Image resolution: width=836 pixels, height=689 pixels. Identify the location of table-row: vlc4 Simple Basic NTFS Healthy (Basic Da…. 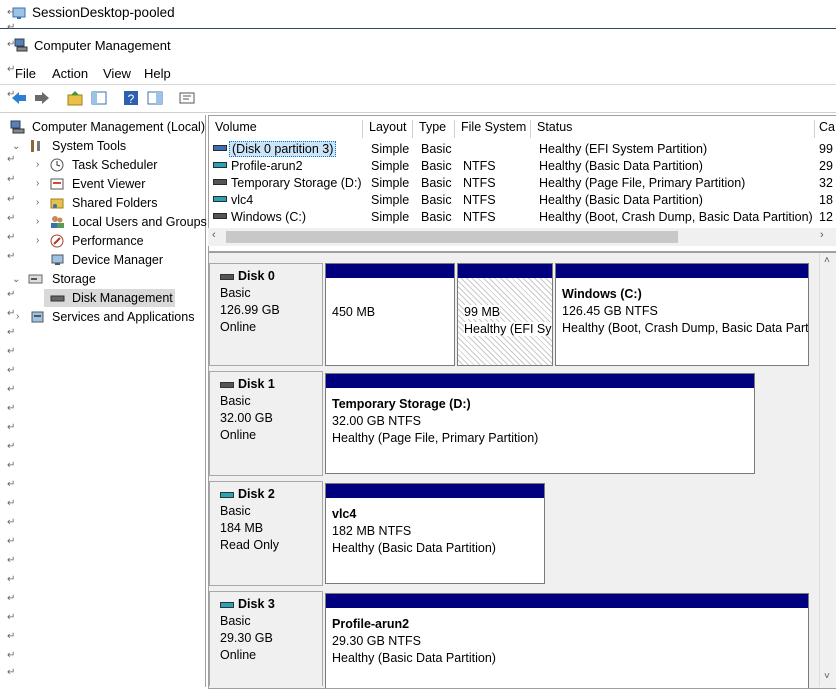
(522, 199).